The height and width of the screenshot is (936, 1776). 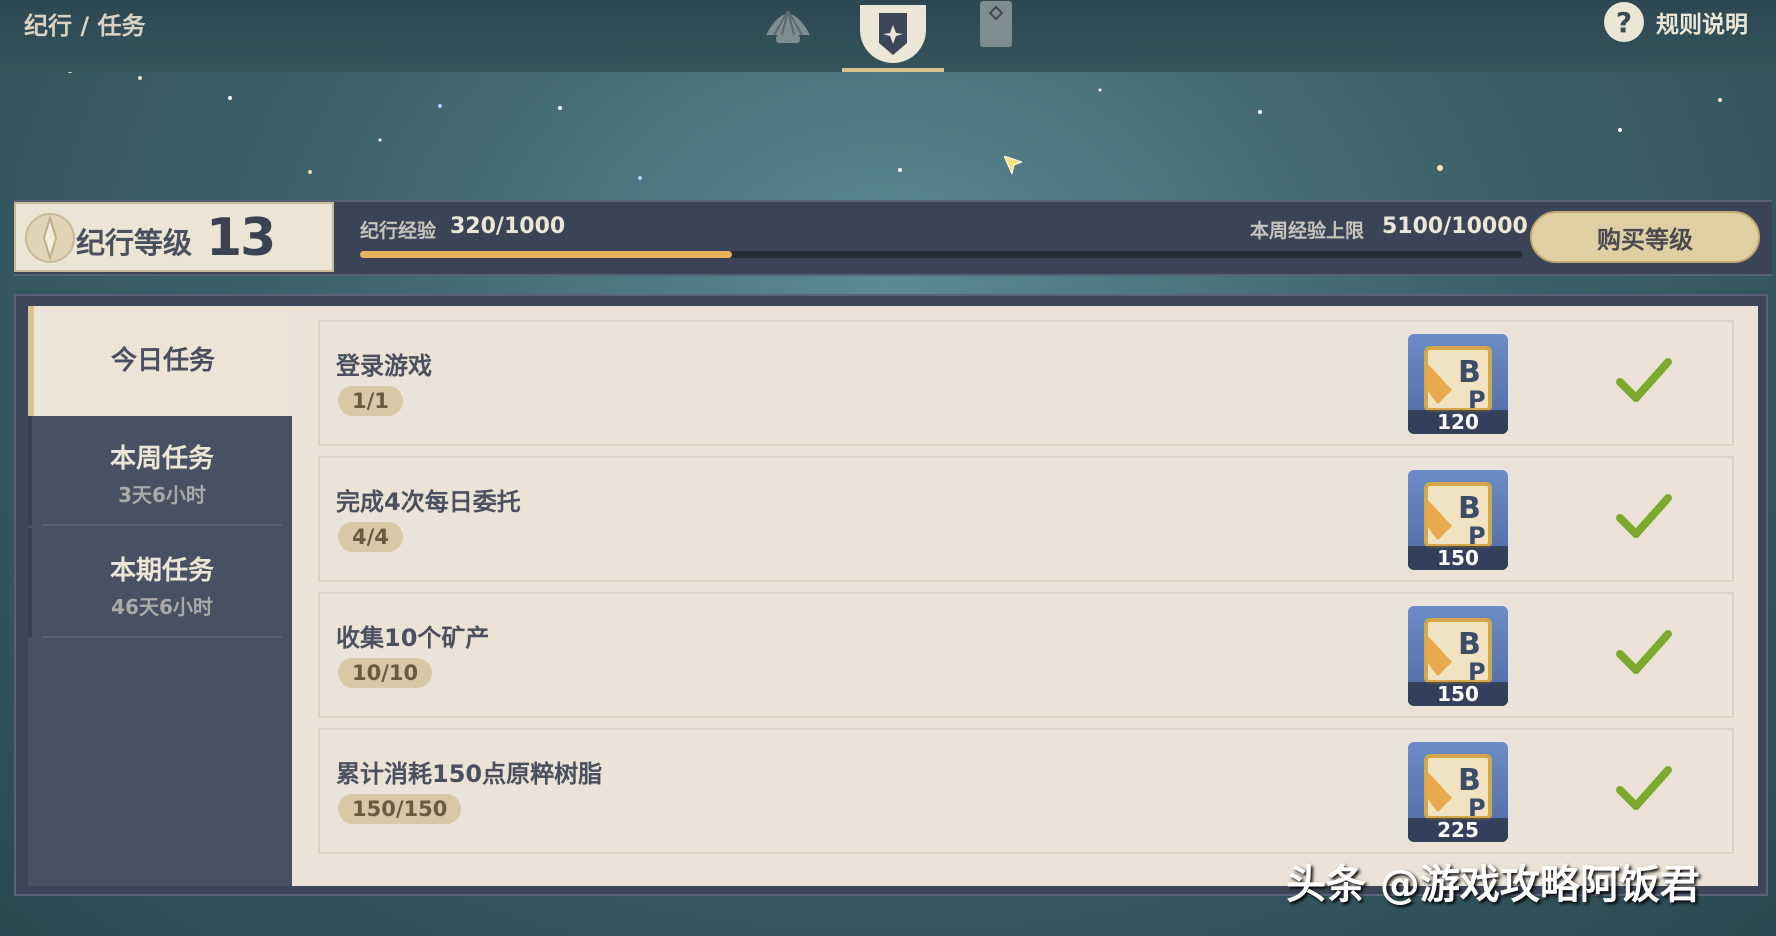 I want to click on top-bar: 纪行 / 任务 ? 规则说明, so click(x=888, y=36).